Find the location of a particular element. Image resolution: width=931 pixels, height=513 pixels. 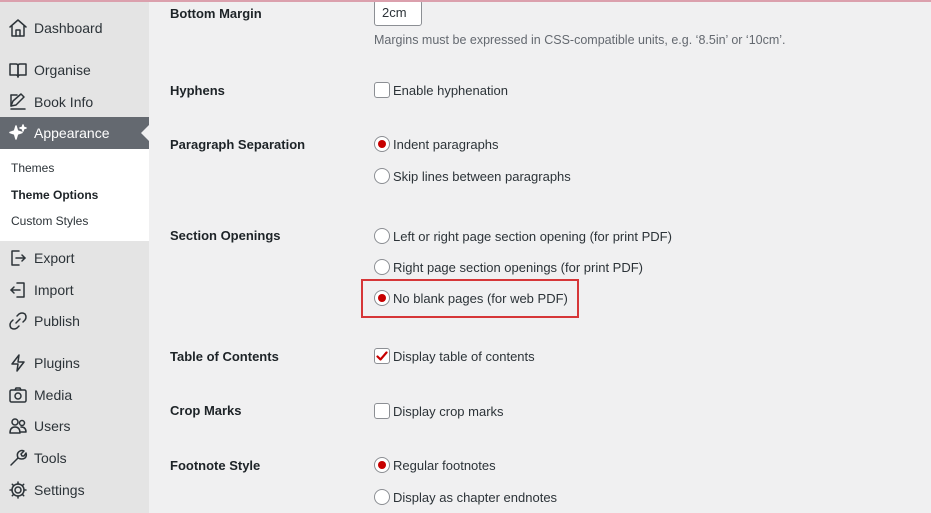

appearance-submenu: Themes Theme Options Custom Styles is located at coordinates (74, 195).